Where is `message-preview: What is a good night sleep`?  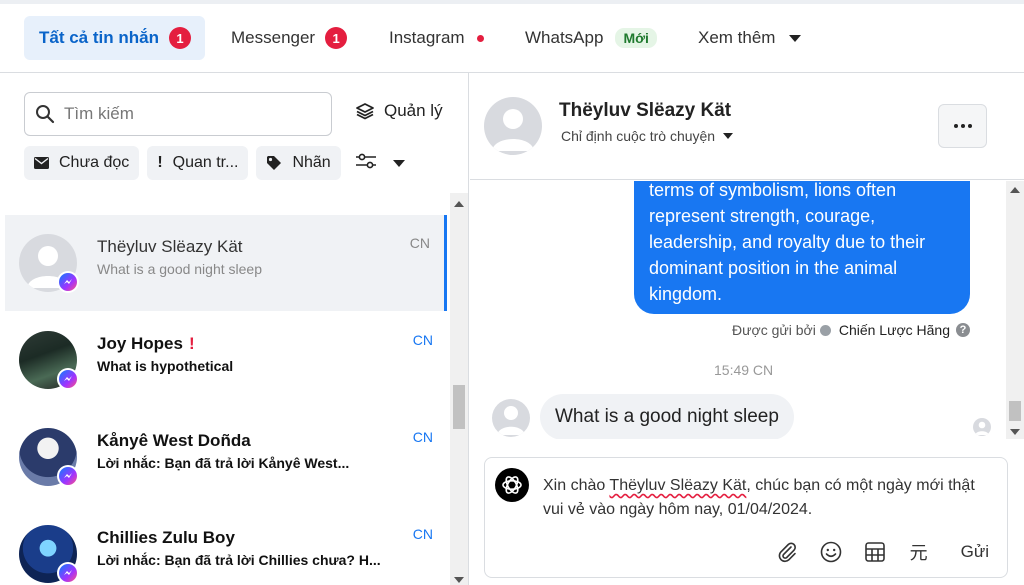
message-preview: What is a good night sleep is located at coordinates (179, 269).